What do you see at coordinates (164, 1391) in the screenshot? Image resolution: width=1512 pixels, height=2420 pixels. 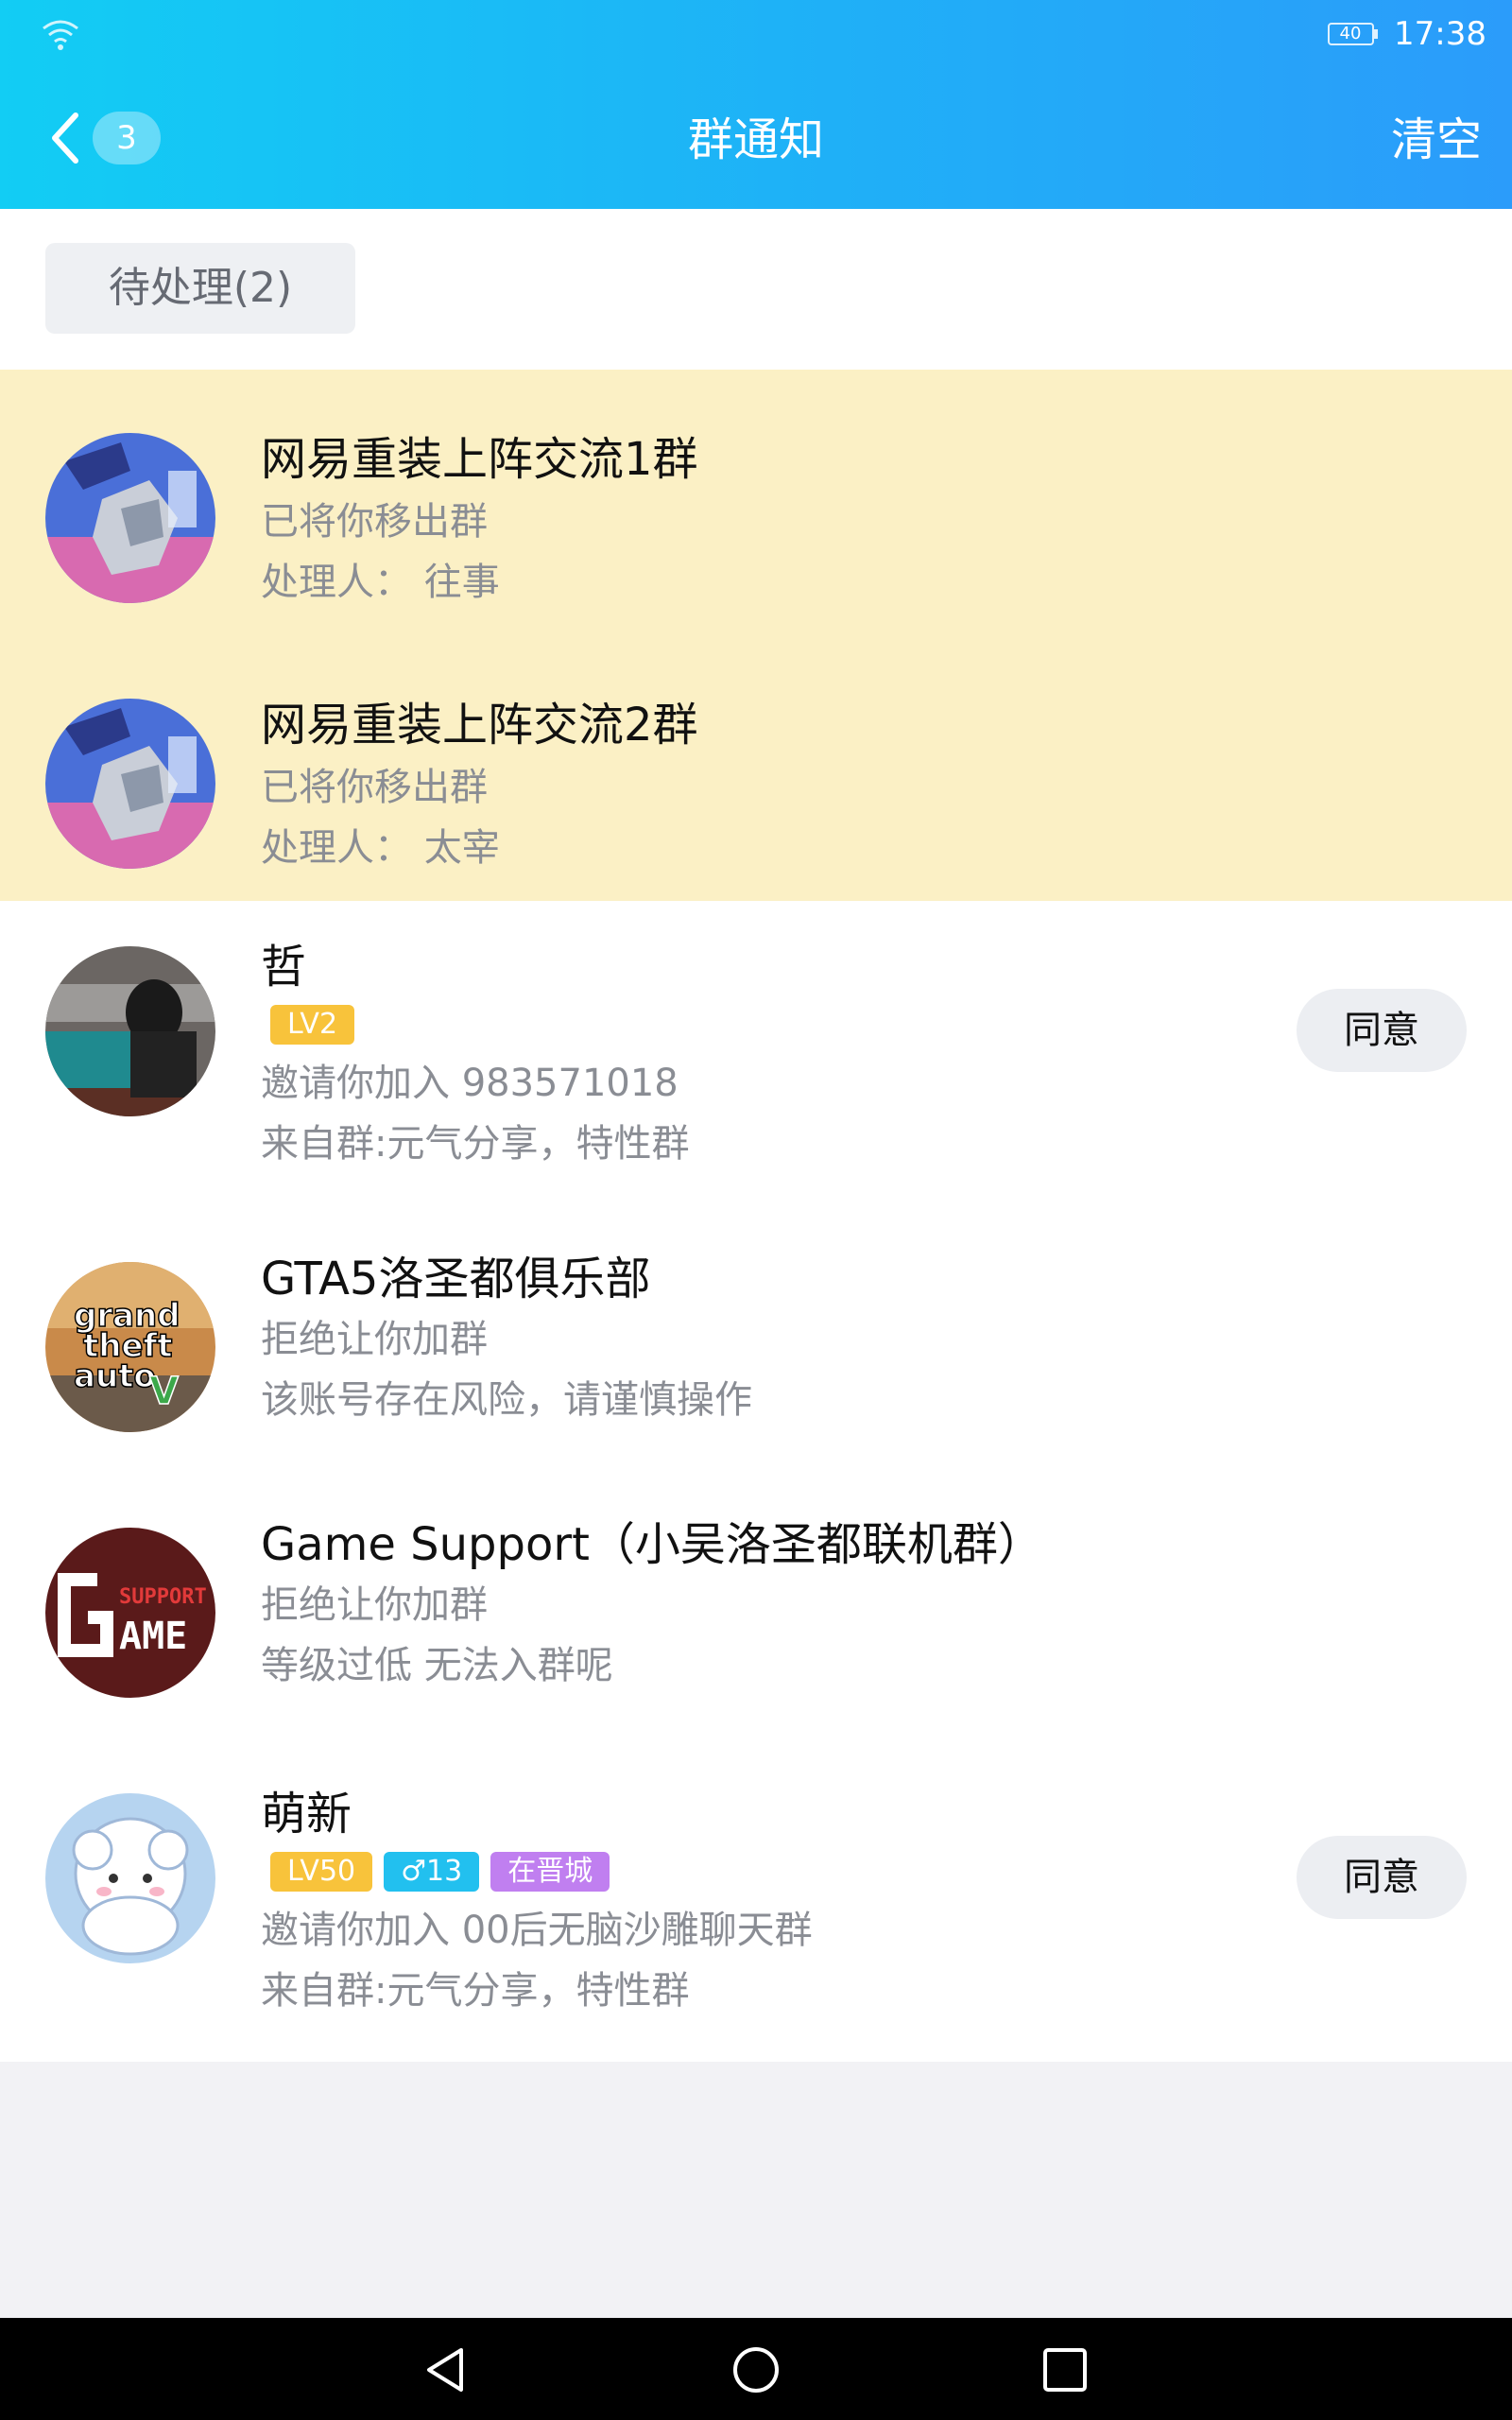 I see `gta-avatar-numeral: V` at bounding box center [164, 1391].